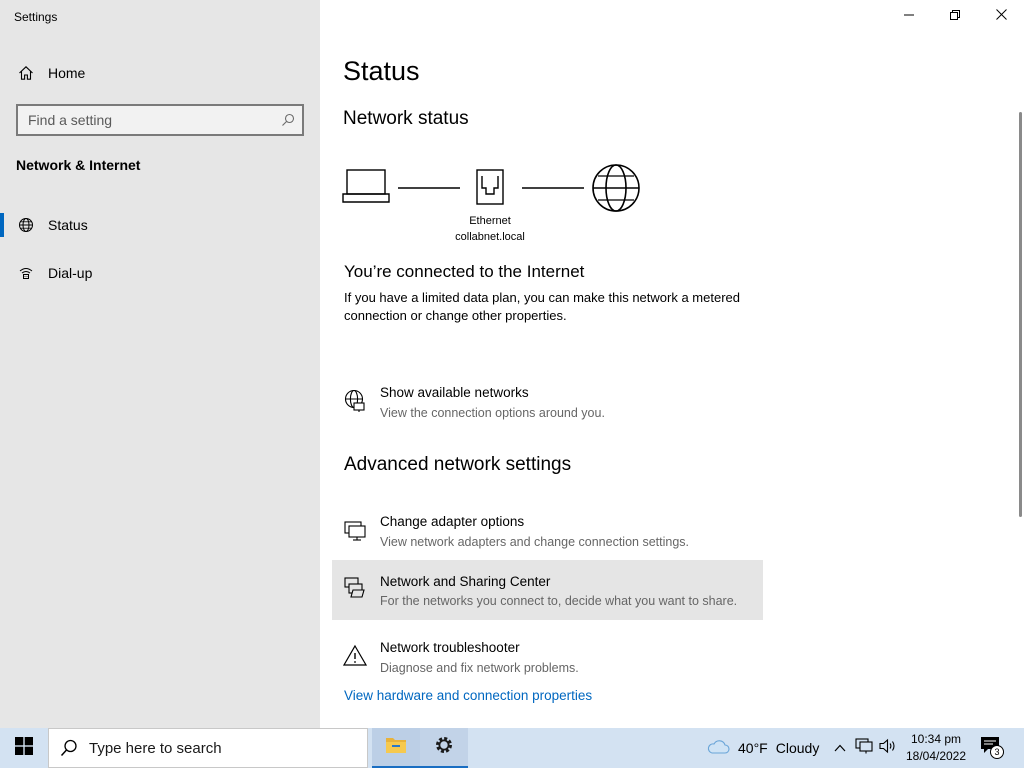  I want to click on close-icon, so click(1001, 16).